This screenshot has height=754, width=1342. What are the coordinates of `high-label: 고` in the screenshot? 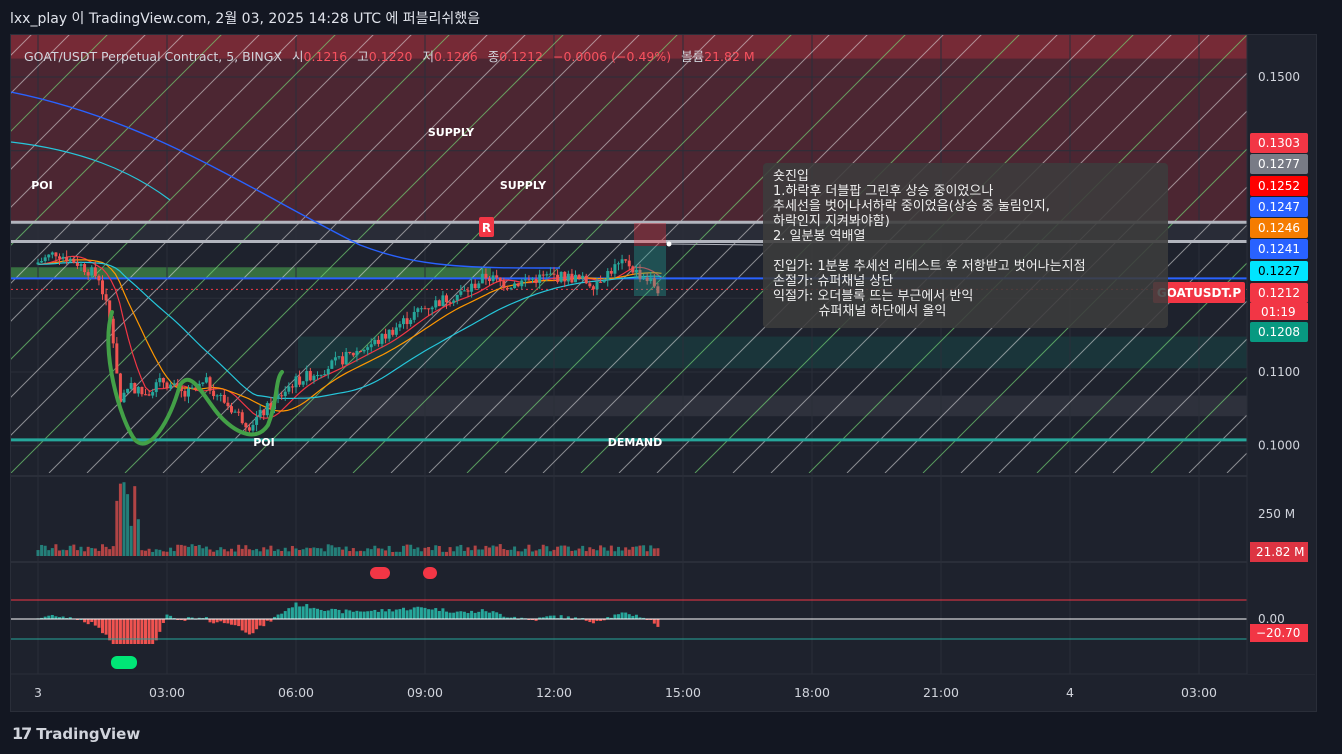 It's located at (363, 56).